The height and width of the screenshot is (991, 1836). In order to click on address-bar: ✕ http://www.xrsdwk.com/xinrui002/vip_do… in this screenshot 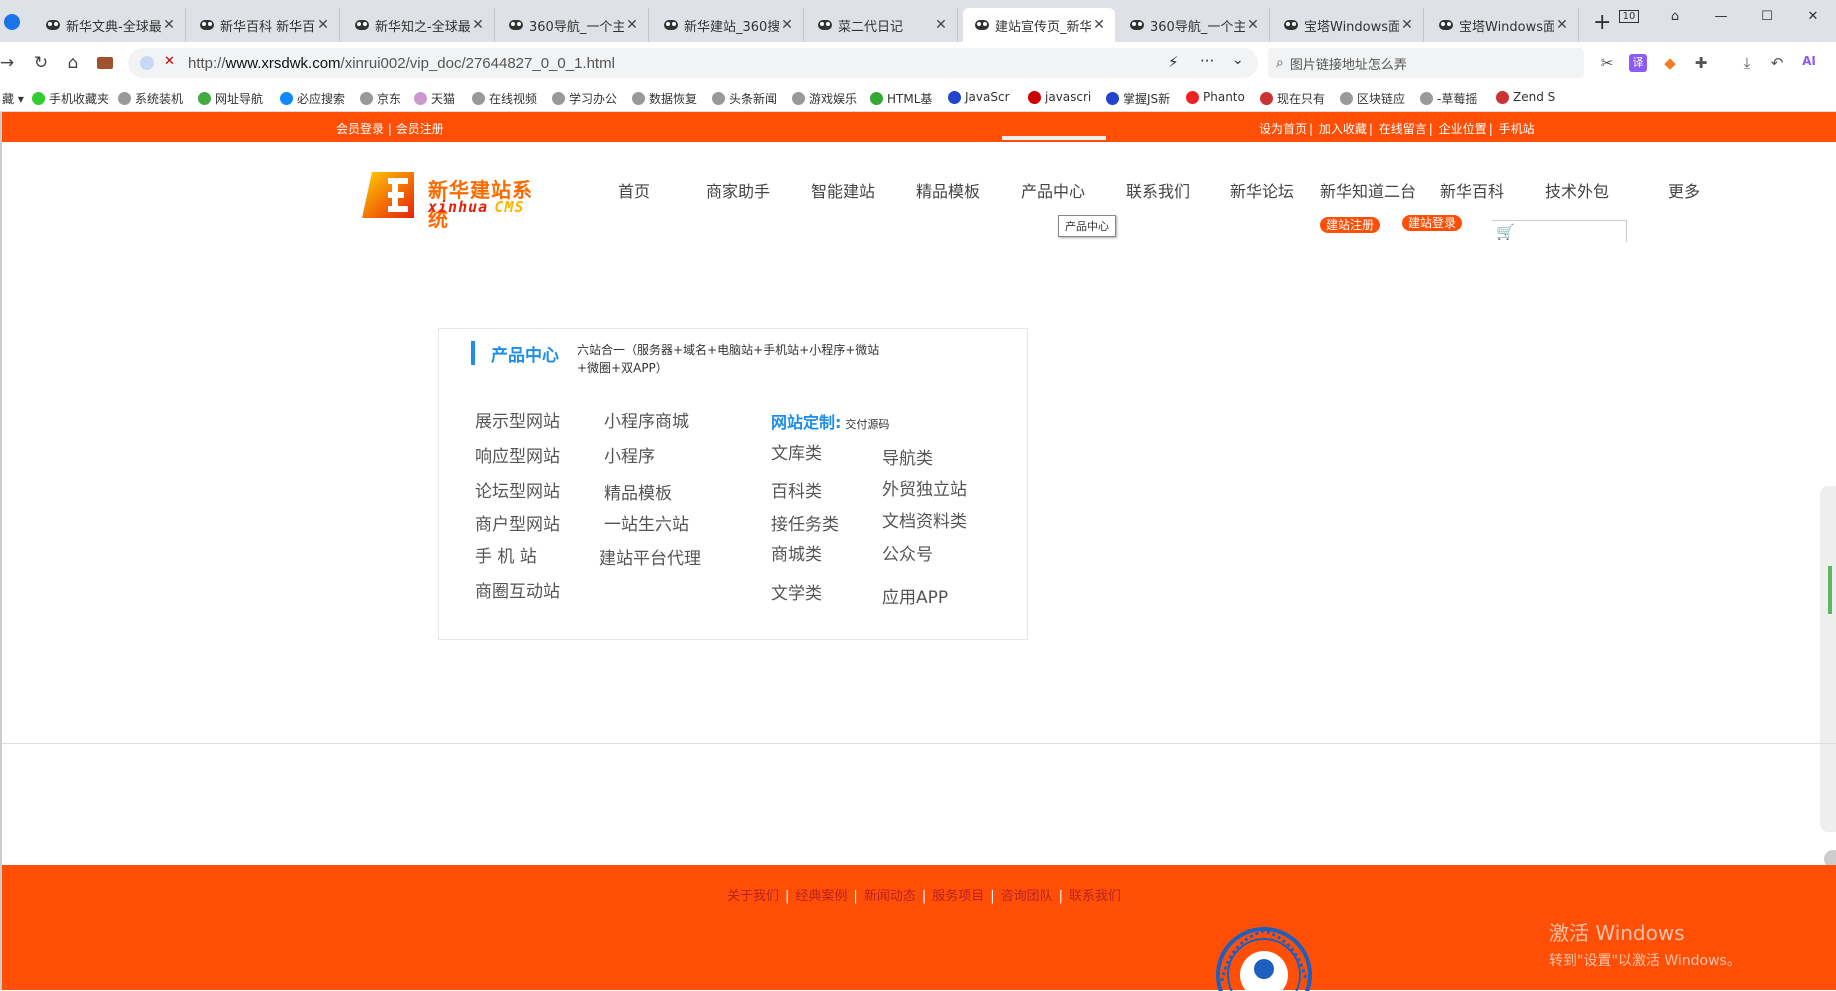, I will do `click(693, 63)`.